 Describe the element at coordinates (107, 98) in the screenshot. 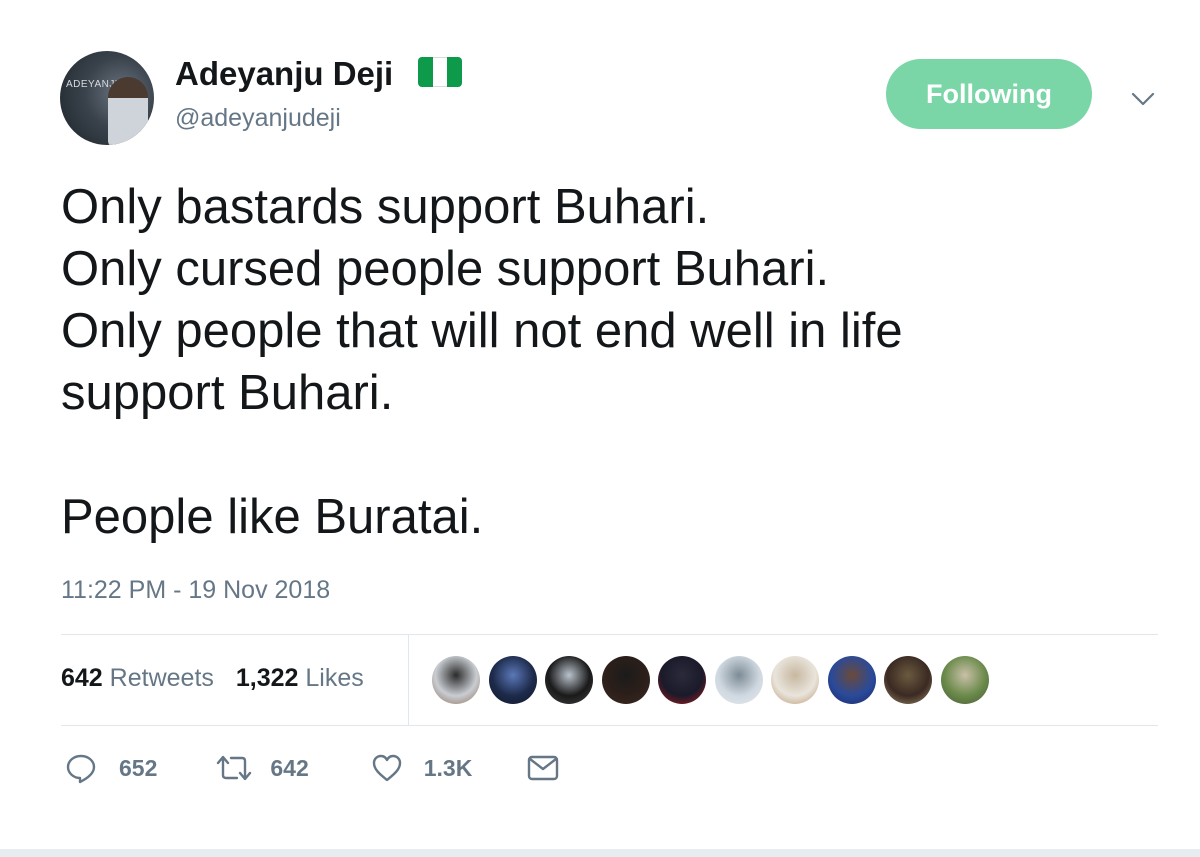

I see `avatar: ADEYANJU` at that location.